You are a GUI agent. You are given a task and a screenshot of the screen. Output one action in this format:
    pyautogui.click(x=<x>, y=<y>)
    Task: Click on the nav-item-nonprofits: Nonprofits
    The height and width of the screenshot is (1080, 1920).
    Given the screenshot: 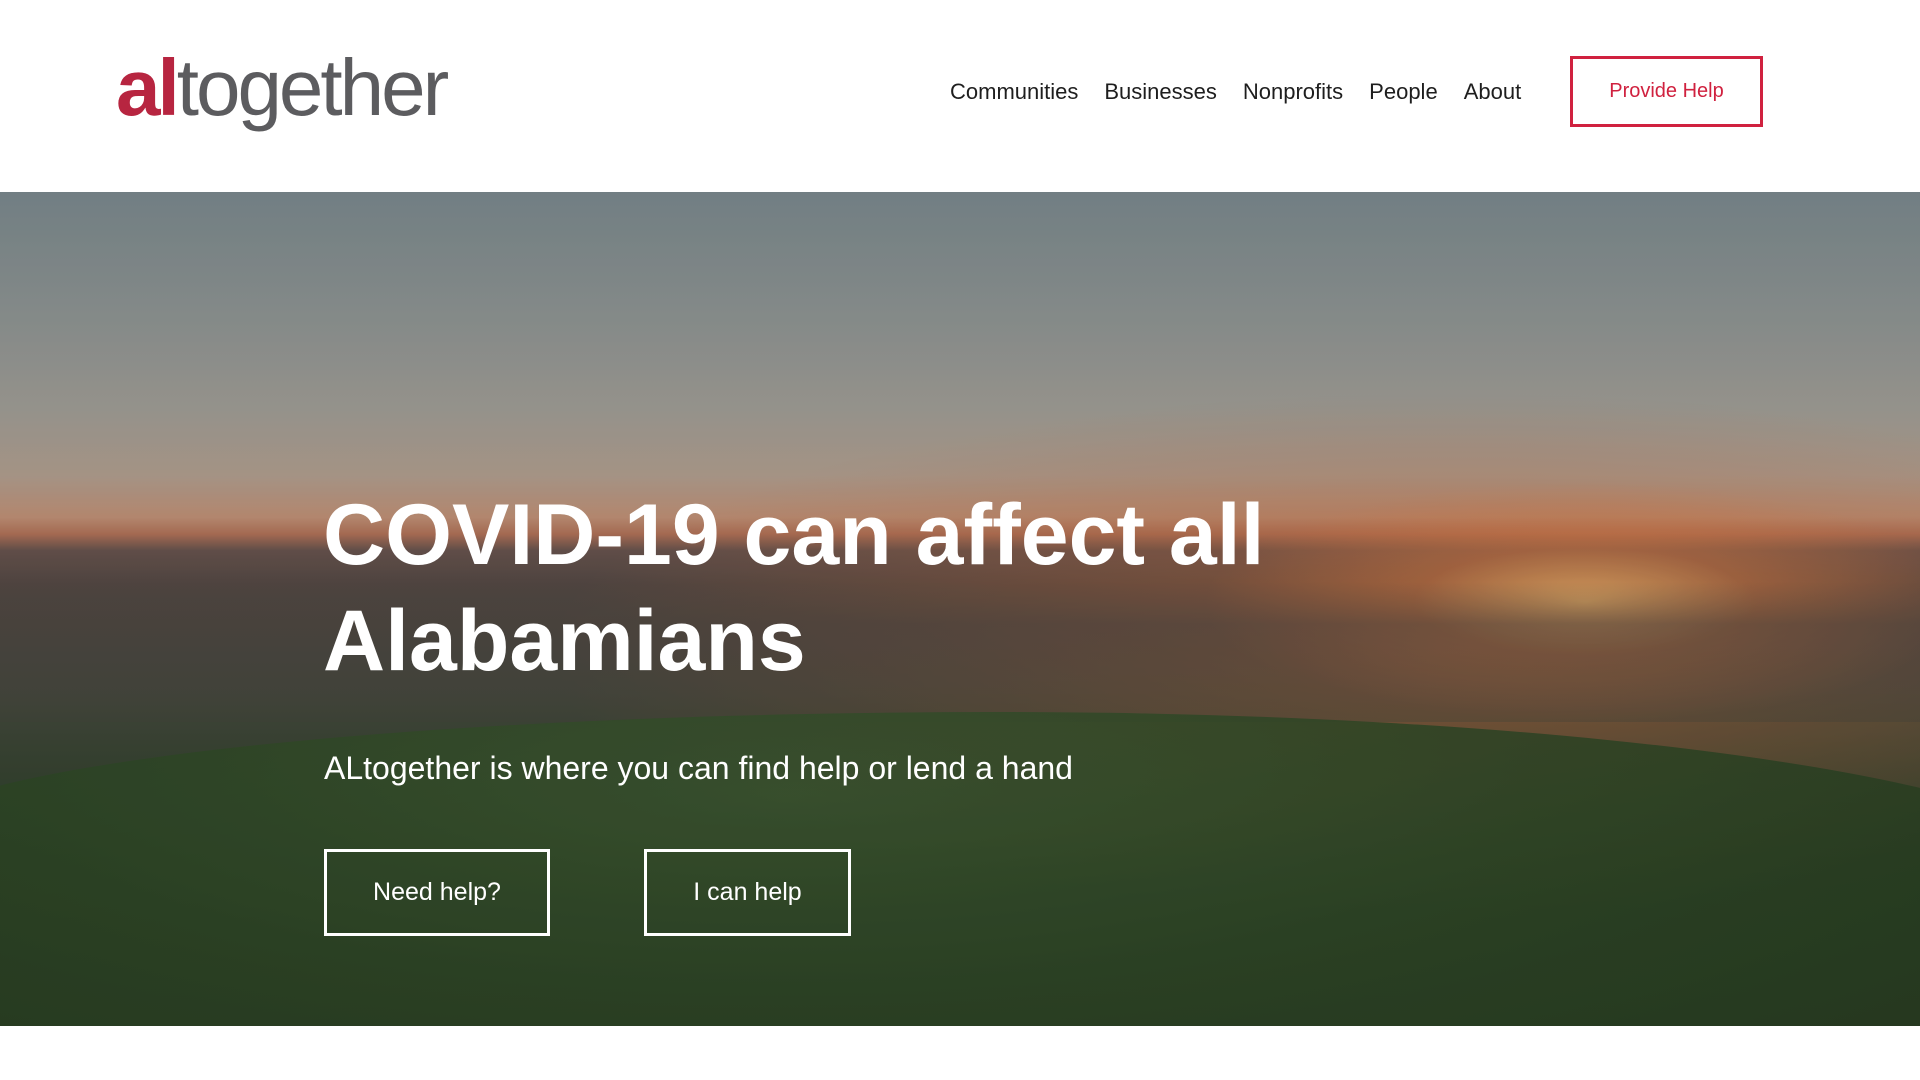 What is the action you would take?
    pyautogui.click(x=1293, y=92)
    